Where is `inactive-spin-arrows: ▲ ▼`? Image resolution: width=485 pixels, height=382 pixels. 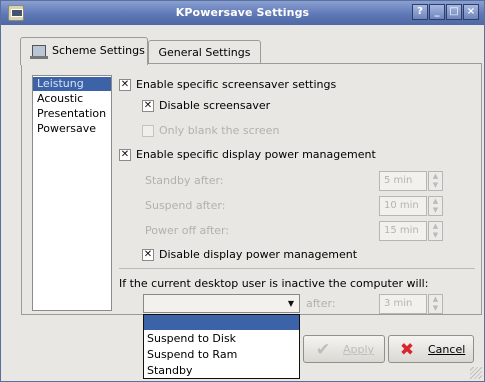
inactive-spin-arrows: ▲ ▼ is located at coordinates (435, 304).